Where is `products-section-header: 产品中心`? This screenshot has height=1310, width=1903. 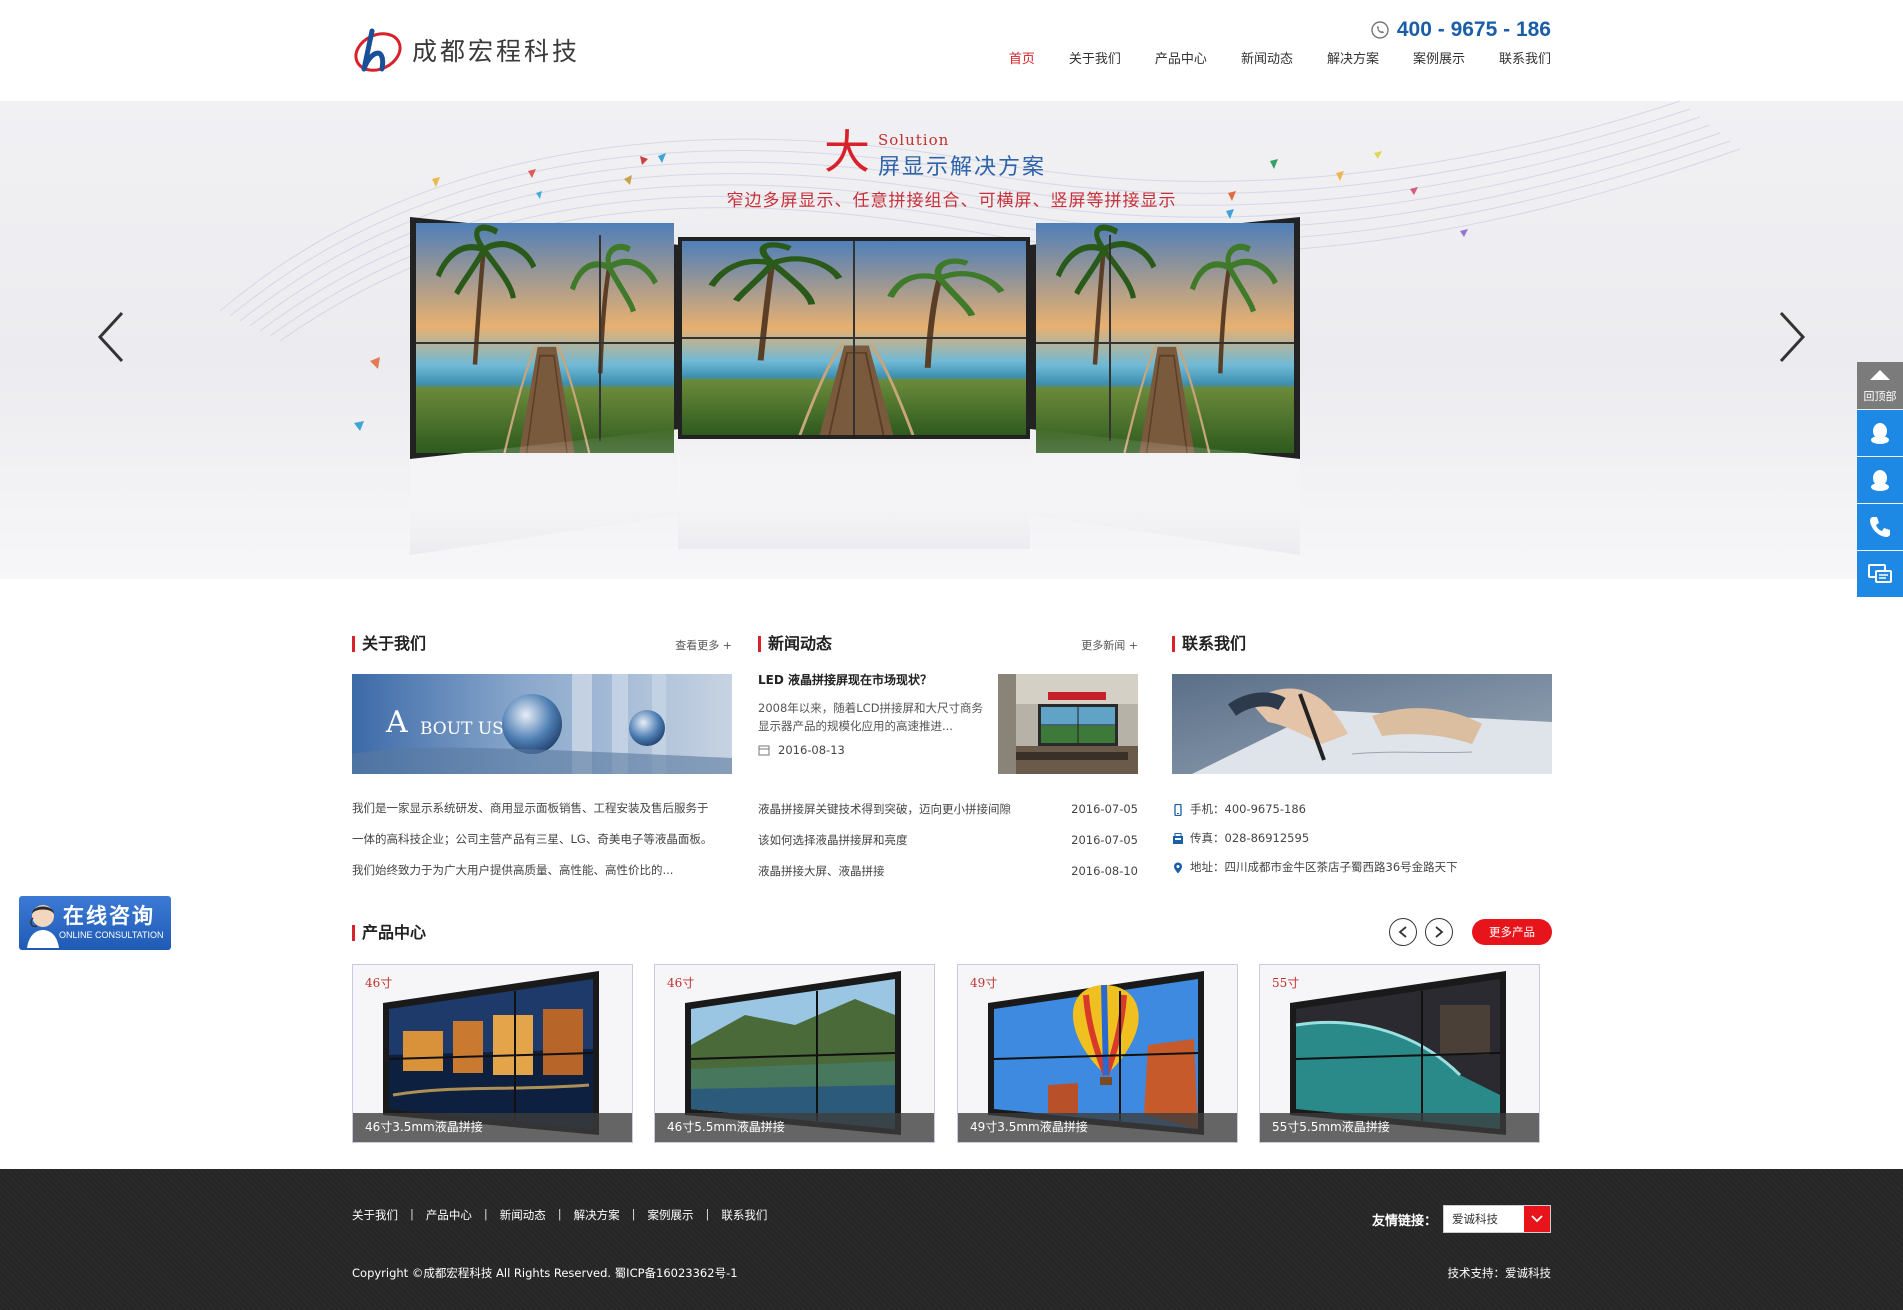
products-section-header: 产品中心 is located at coordinates (502, 933).